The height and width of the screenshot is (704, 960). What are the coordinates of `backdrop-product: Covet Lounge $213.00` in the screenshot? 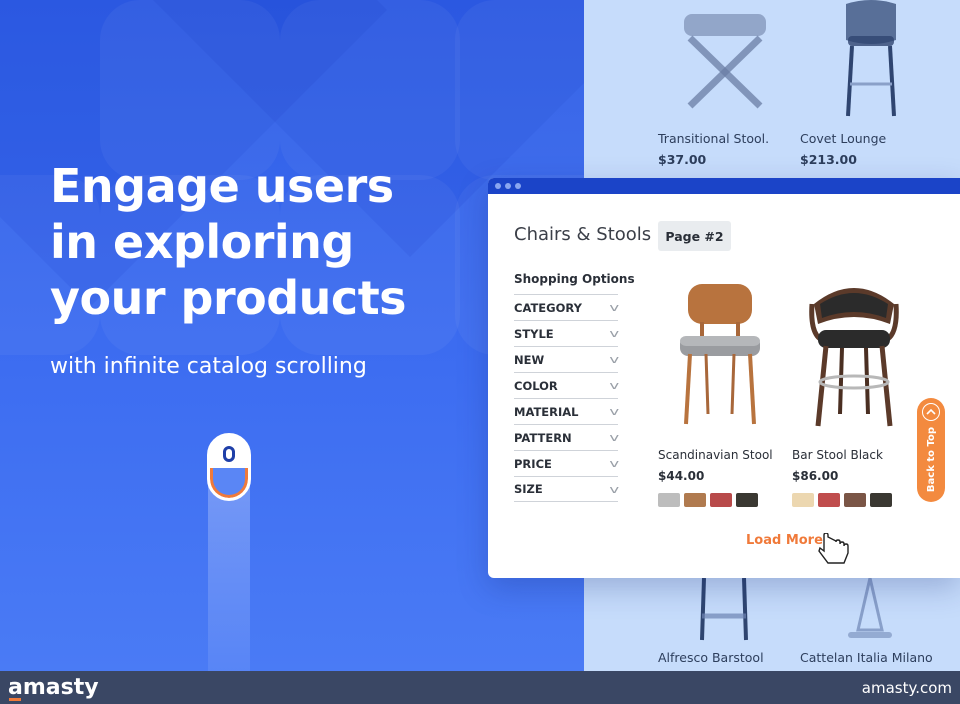 It's located at (865, 149).